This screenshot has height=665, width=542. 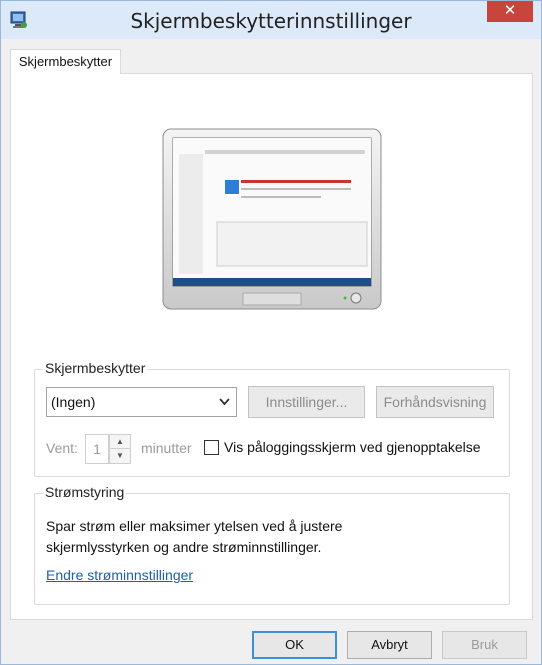 I want to click on window-title: Skjermbeskytterinnstillinger, so click(x=271, y=21).